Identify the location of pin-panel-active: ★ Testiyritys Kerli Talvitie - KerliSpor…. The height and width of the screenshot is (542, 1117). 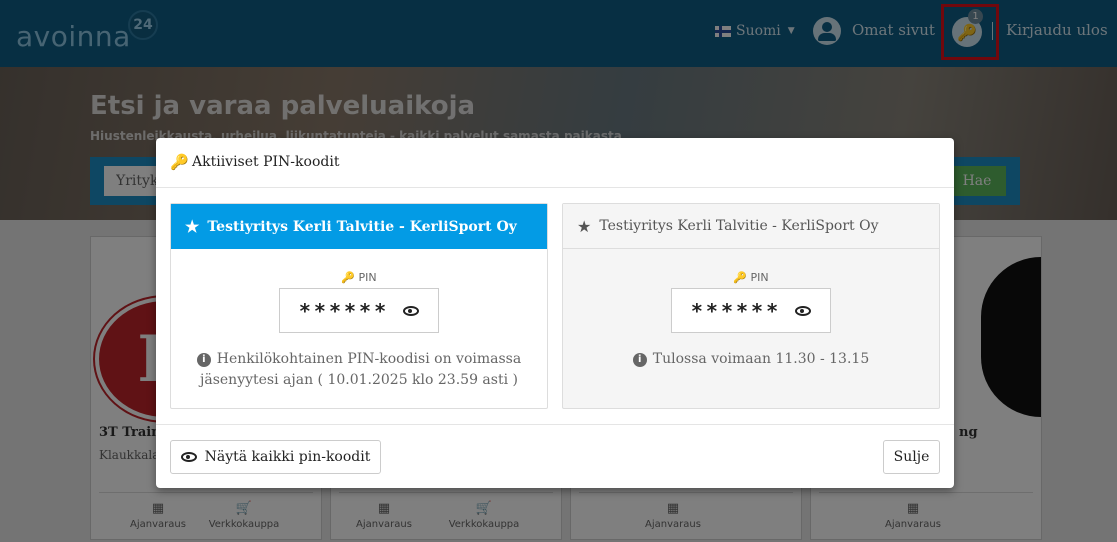
(359, 306).